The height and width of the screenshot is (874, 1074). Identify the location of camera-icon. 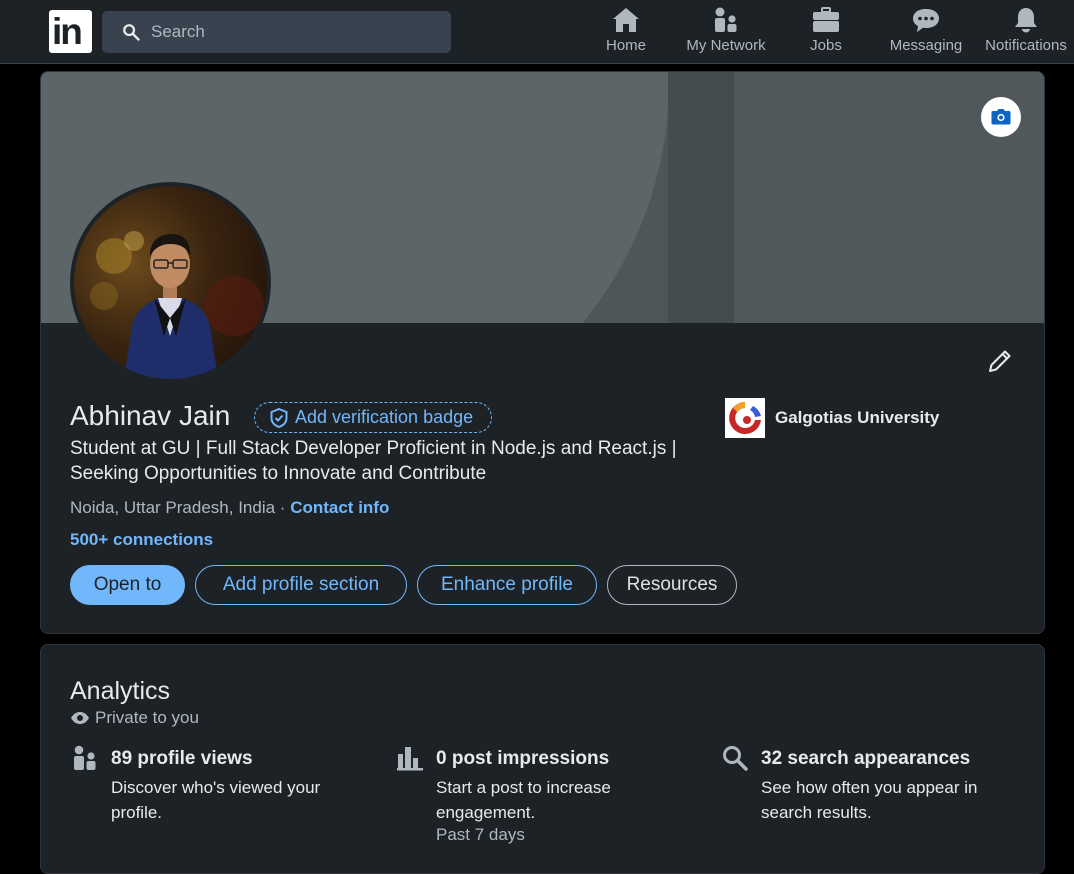
(1001, 117).